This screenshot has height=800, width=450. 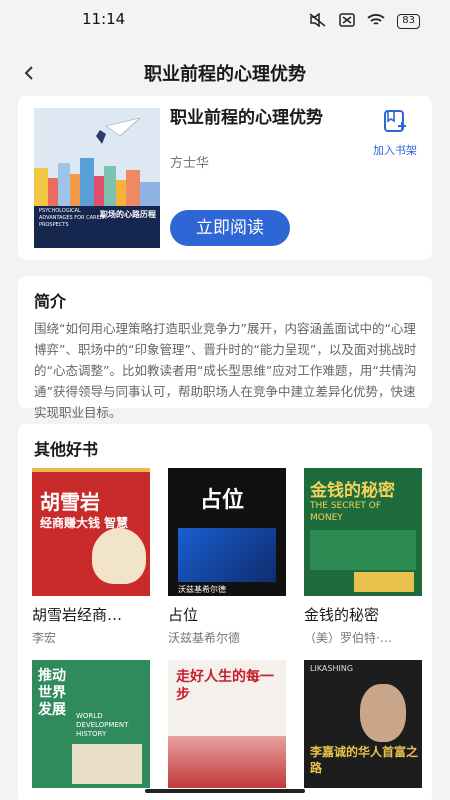 I want to click on book-title: 金钱的秘密, so click(x=342, y=615).